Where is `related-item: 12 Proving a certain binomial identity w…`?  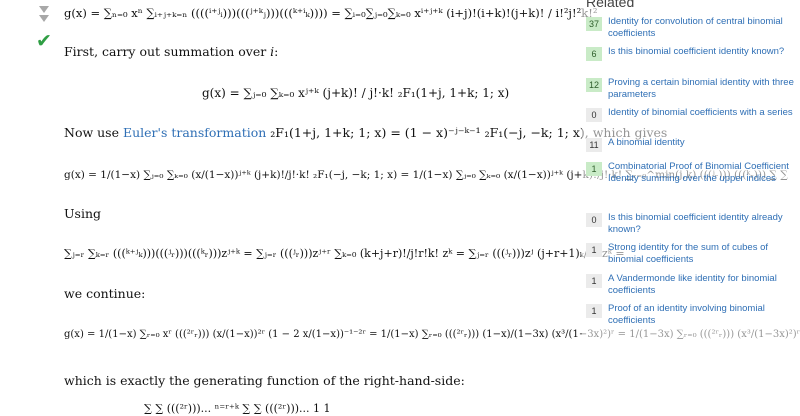 related-item: 12 Proving a certain binomial identity w… is located at coordinates (691, 88).